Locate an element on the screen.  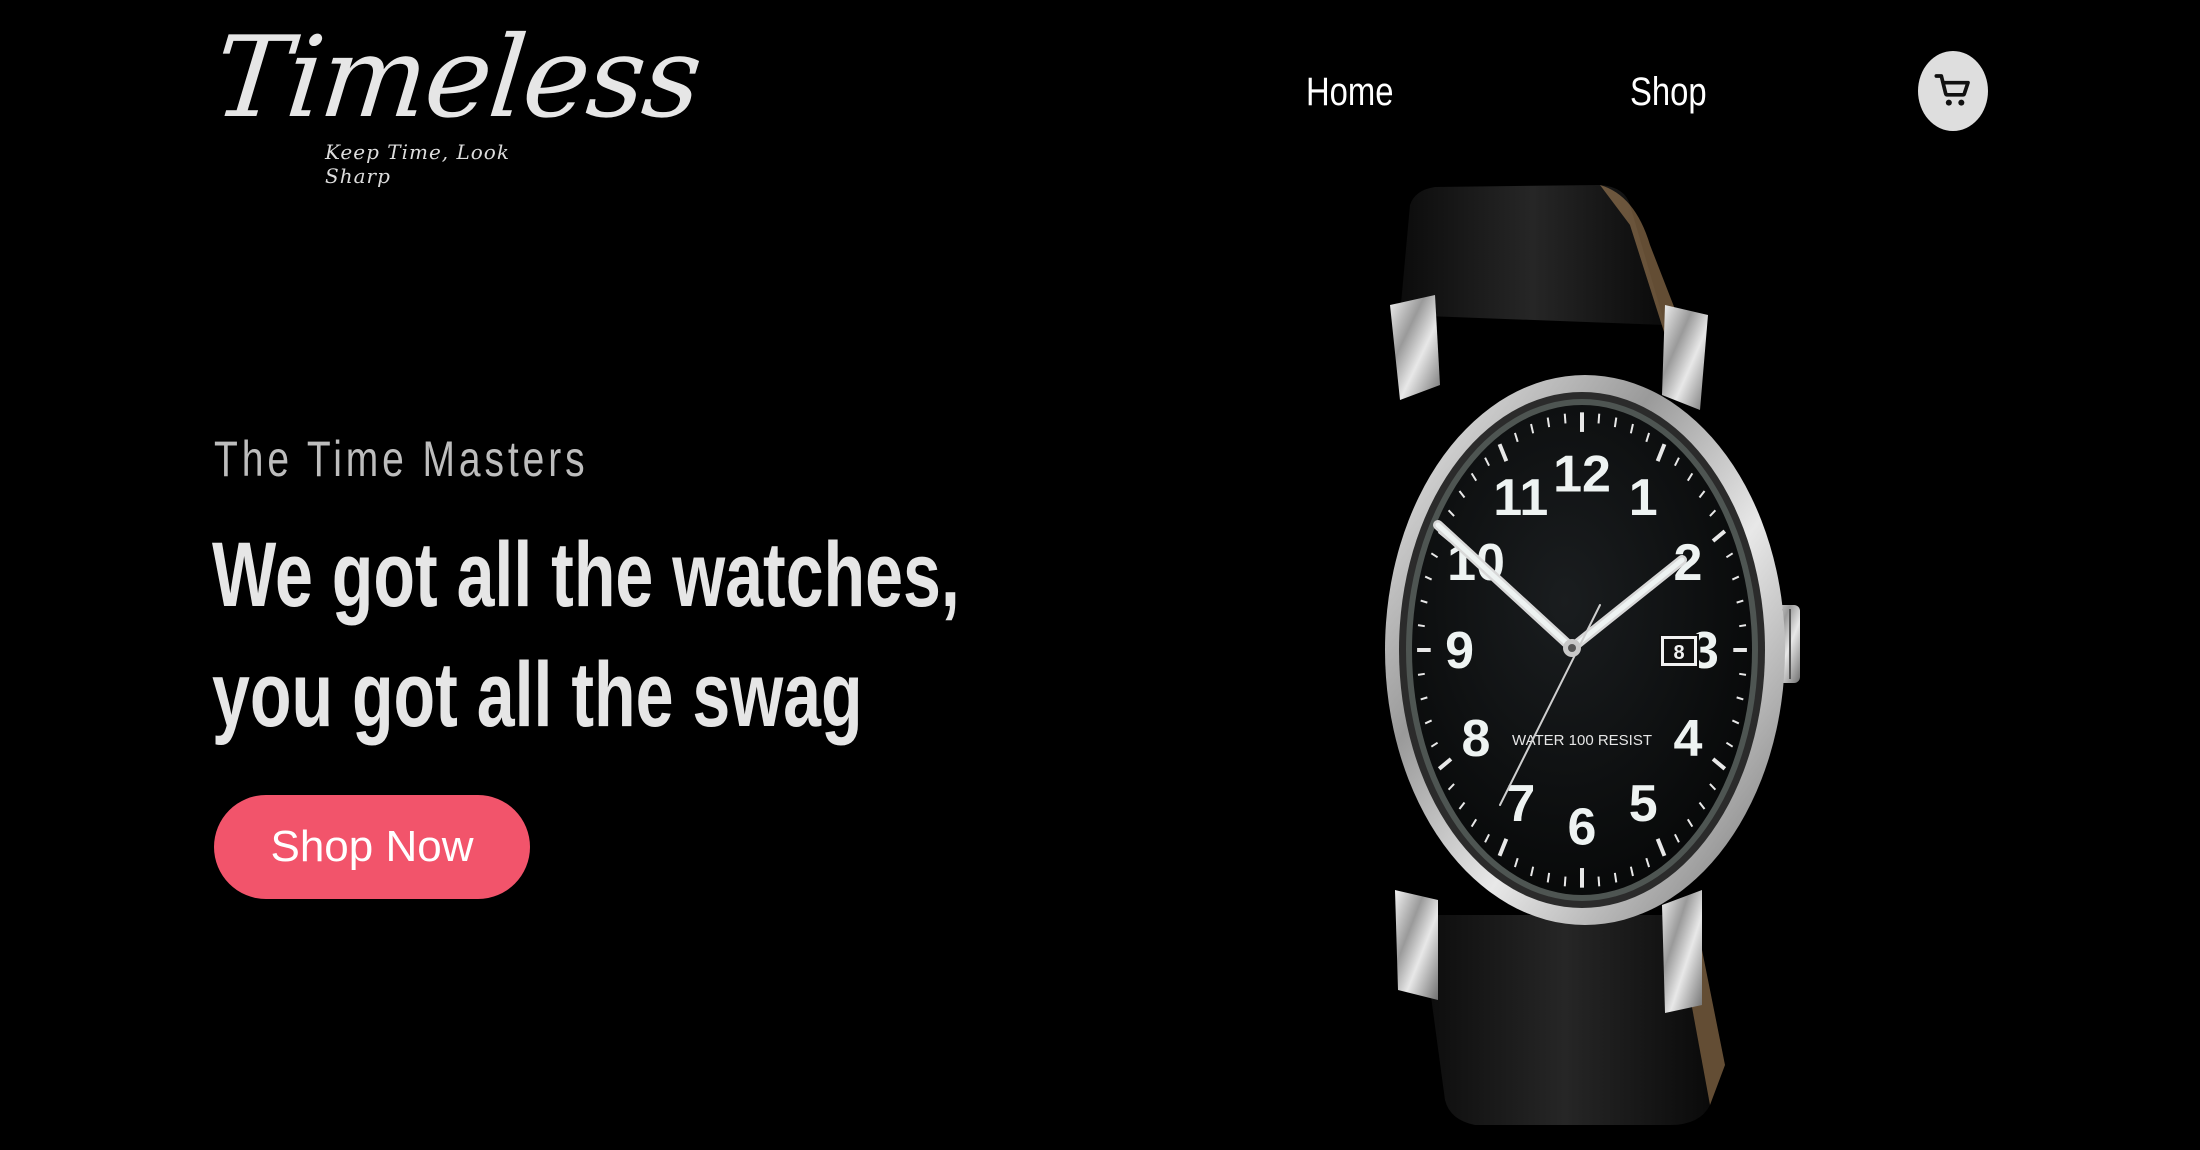
brand-name: Timeless is located at coordinates (457, 78).